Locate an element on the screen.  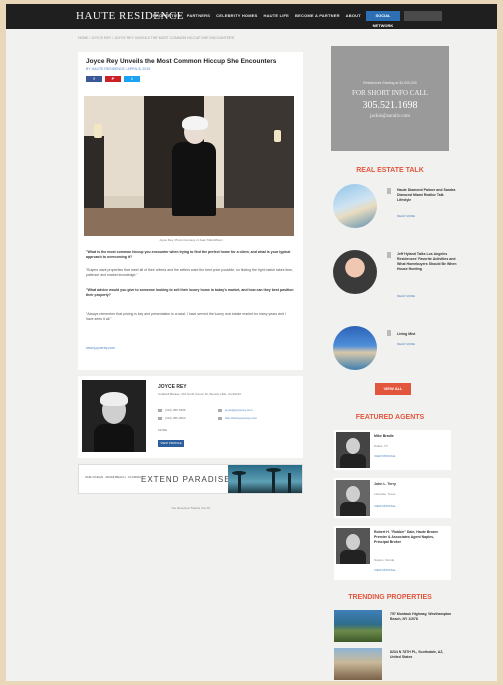
nav-item-properties: PROPERTIES is located at coordinates (167, 15).